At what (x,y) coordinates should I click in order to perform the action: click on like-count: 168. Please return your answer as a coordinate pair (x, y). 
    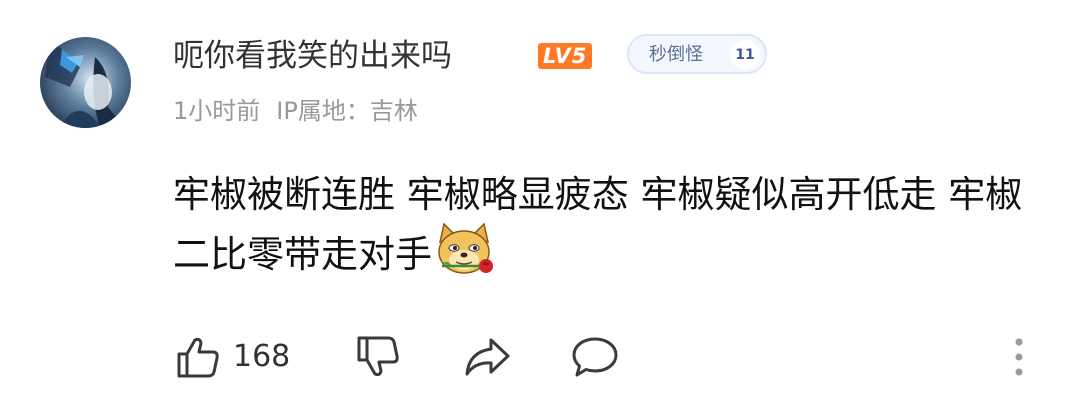
    Looking at the image, I should click on (262, 356).